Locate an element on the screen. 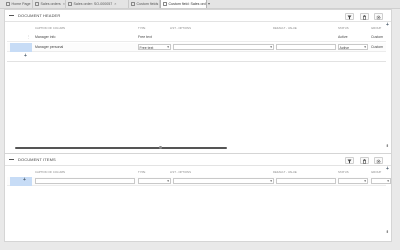 The image size is (400, 250). tab-home-page: Home Page is located at coordinates (16, 4).